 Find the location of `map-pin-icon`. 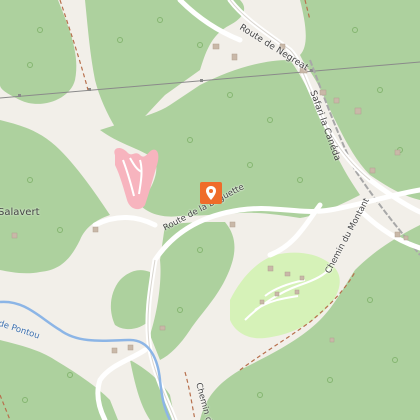

map-pin-icon is located at coordinates (211, 193).